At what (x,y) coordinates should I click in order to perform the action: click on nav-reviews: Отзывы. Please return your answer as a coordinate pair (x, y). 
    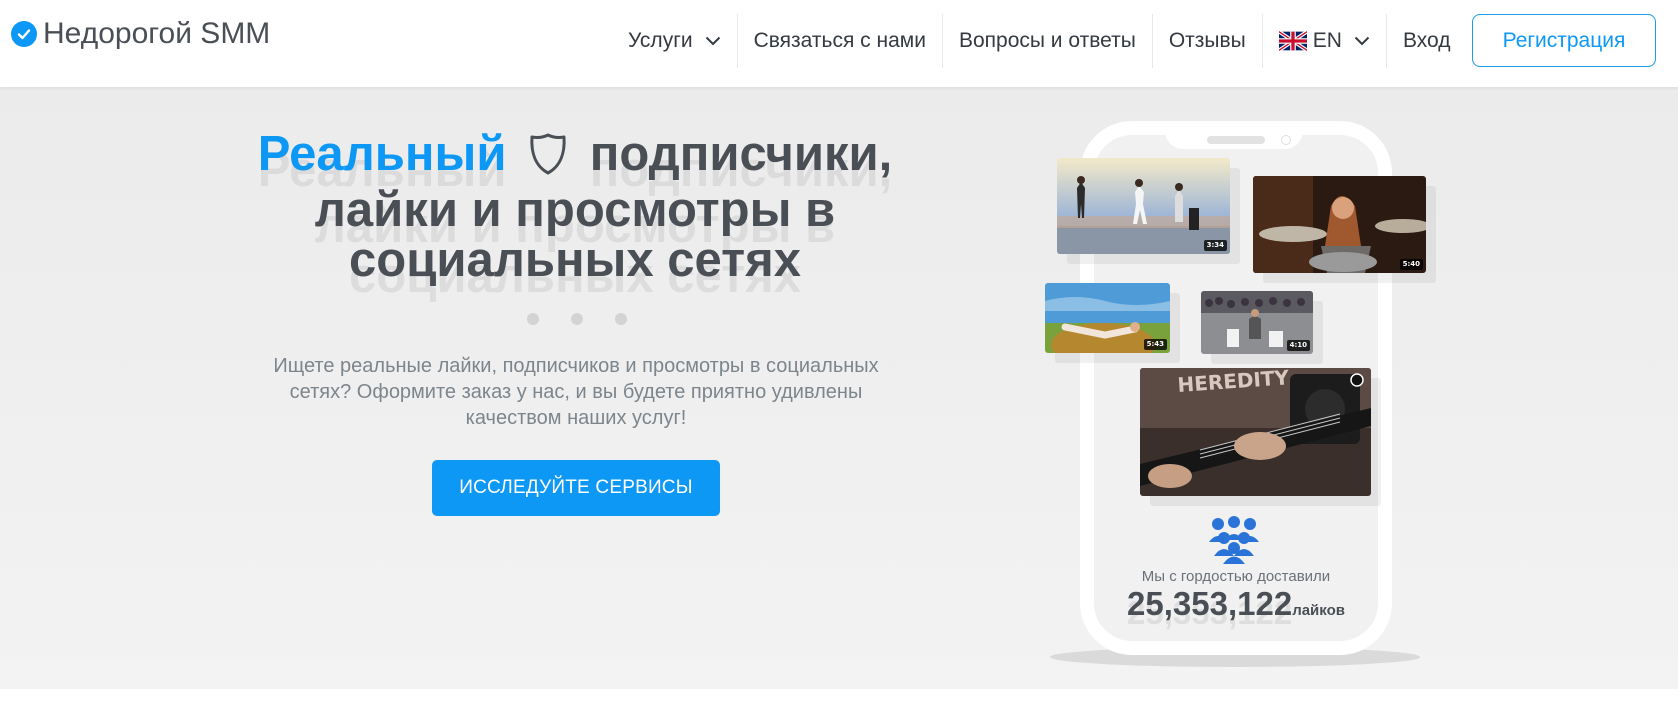
    Looking at the image, I should click on (1208, 41).